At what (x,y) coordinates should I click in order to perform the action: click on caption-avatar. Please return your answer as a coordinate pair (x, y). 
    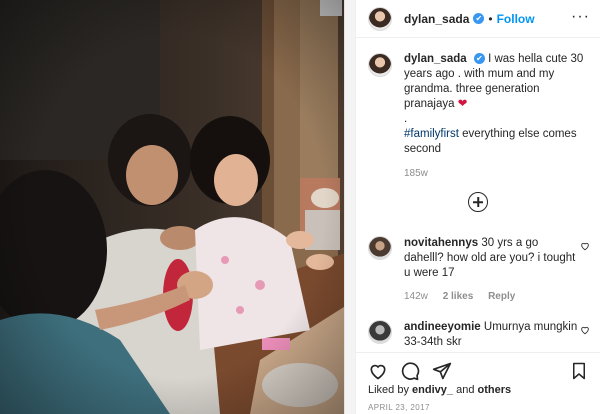
    Looking at the image, I should click on (380, 65).